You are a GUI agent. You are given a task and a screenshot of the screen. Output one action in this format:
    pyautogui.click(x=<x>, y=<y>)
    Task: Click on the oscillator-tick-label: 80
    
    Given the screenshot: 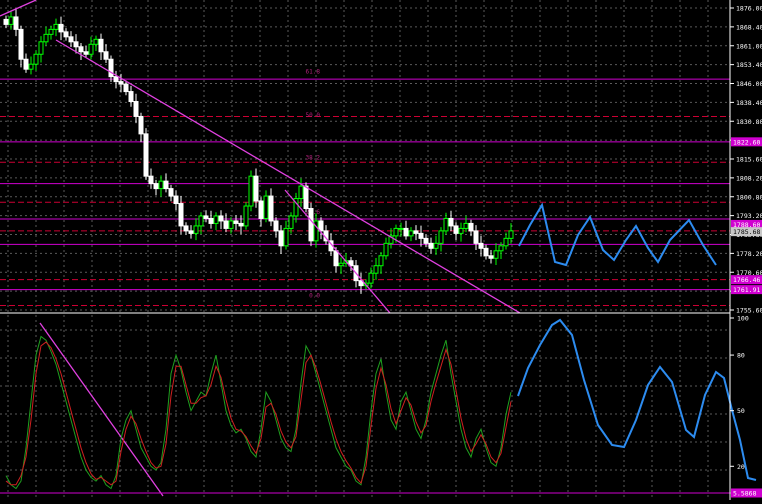 What is the action you would take?
    pyautogui.click(x=741, y=356)
    